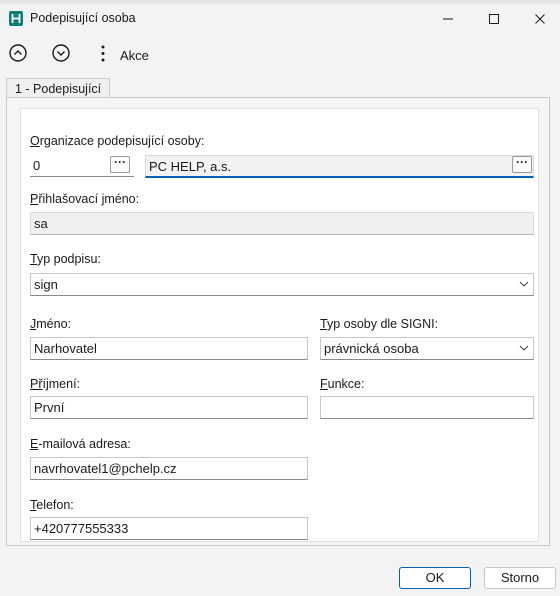 This screenshot has width=560, height=596. What do you see at coordinates (427, 348) in the screenshot?
I see `signi-type-select: právnická osoba` at bounding box center [427, 348].